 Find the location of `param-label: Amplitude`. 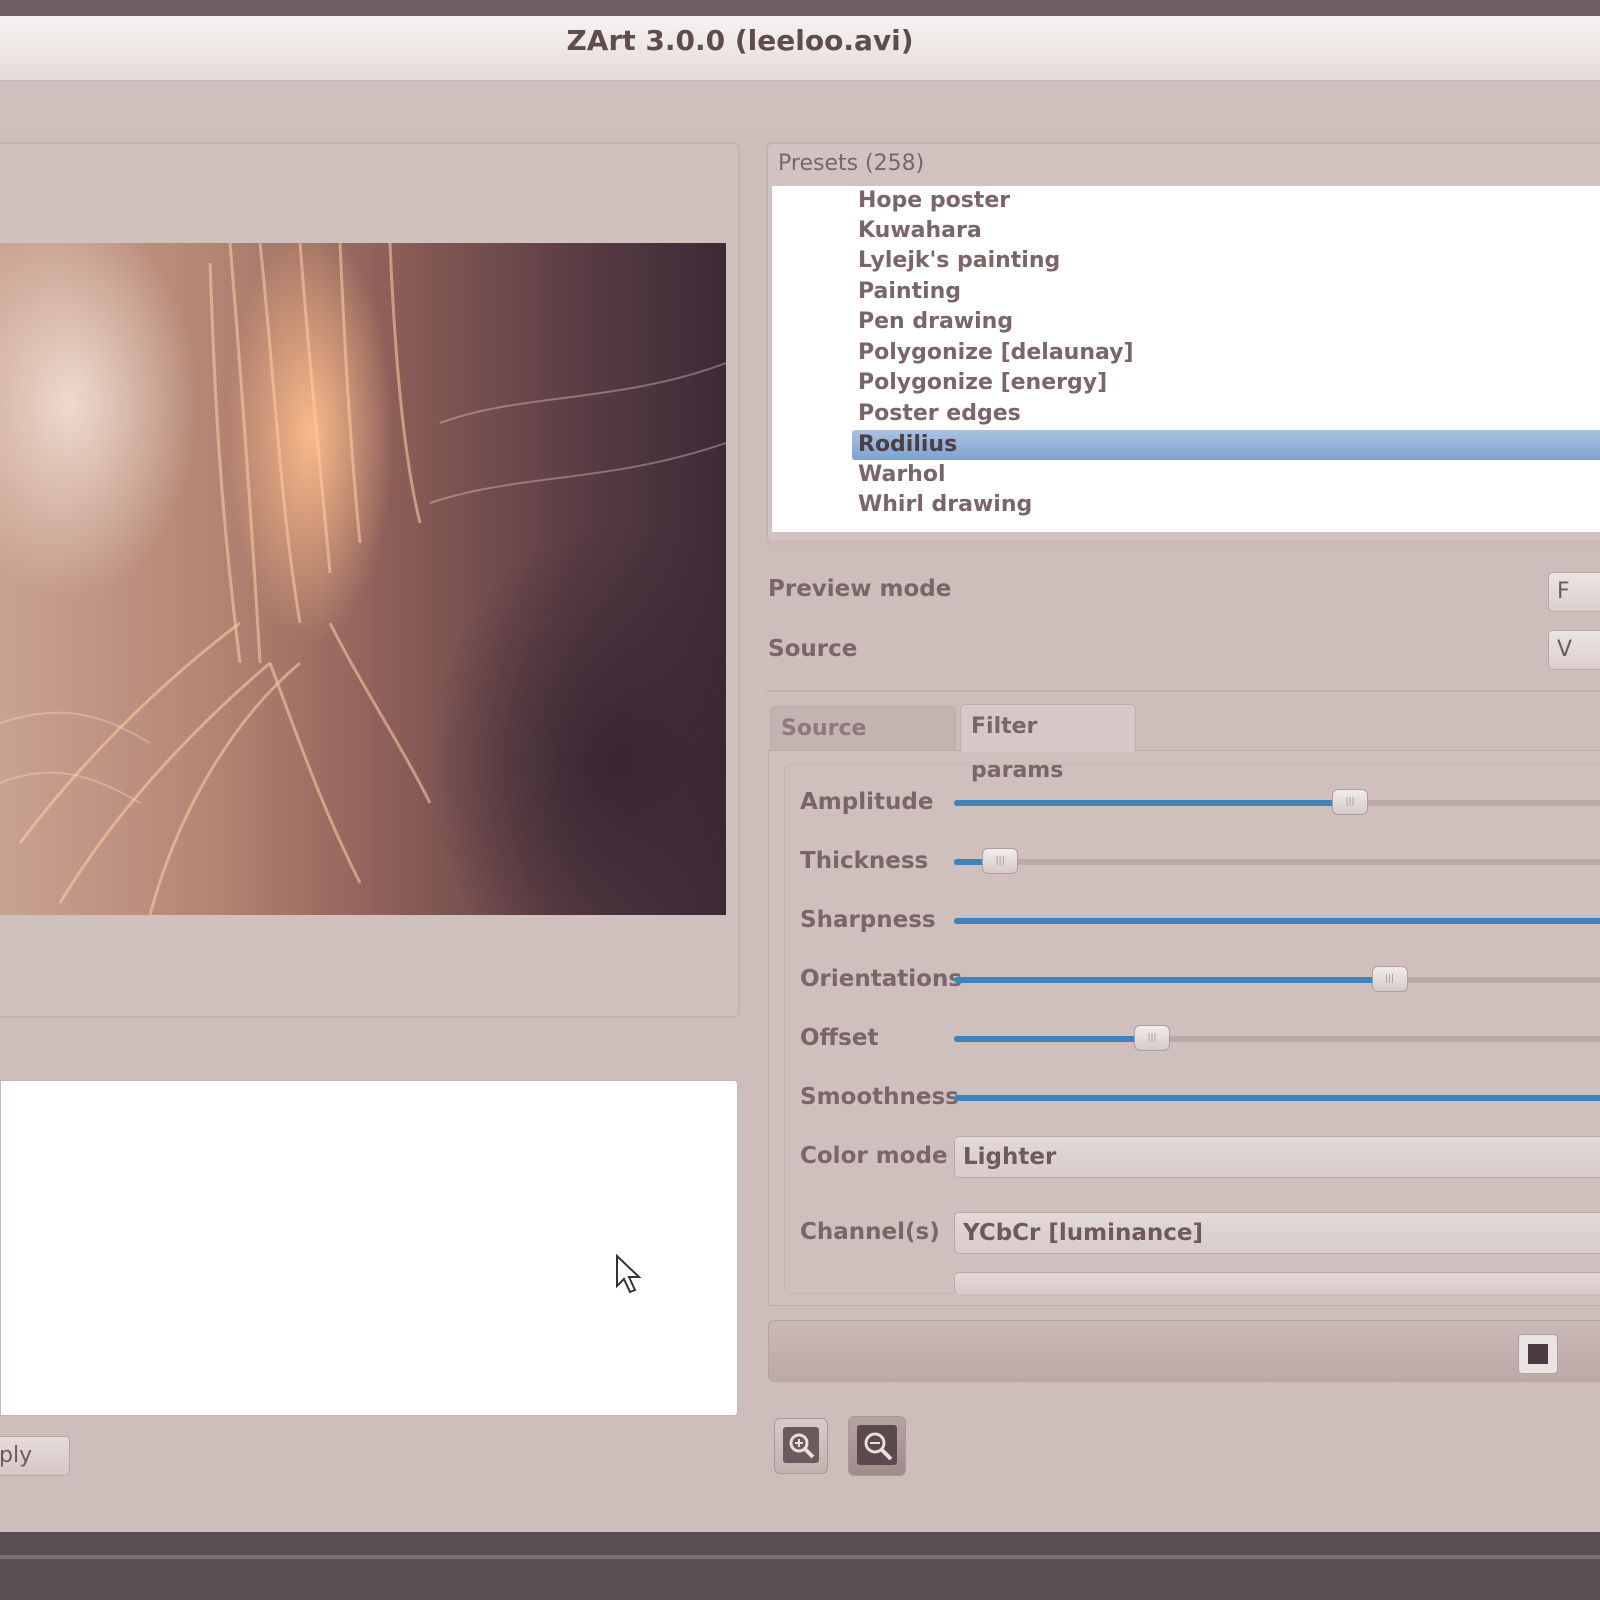

param-label: Amplitude is located at coordinates (867, 802).